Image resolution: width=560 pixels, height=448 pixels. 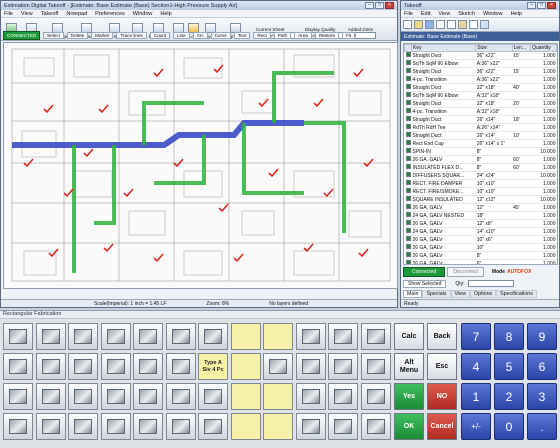 I want to click on save-icon, so click(x=429, y=24).